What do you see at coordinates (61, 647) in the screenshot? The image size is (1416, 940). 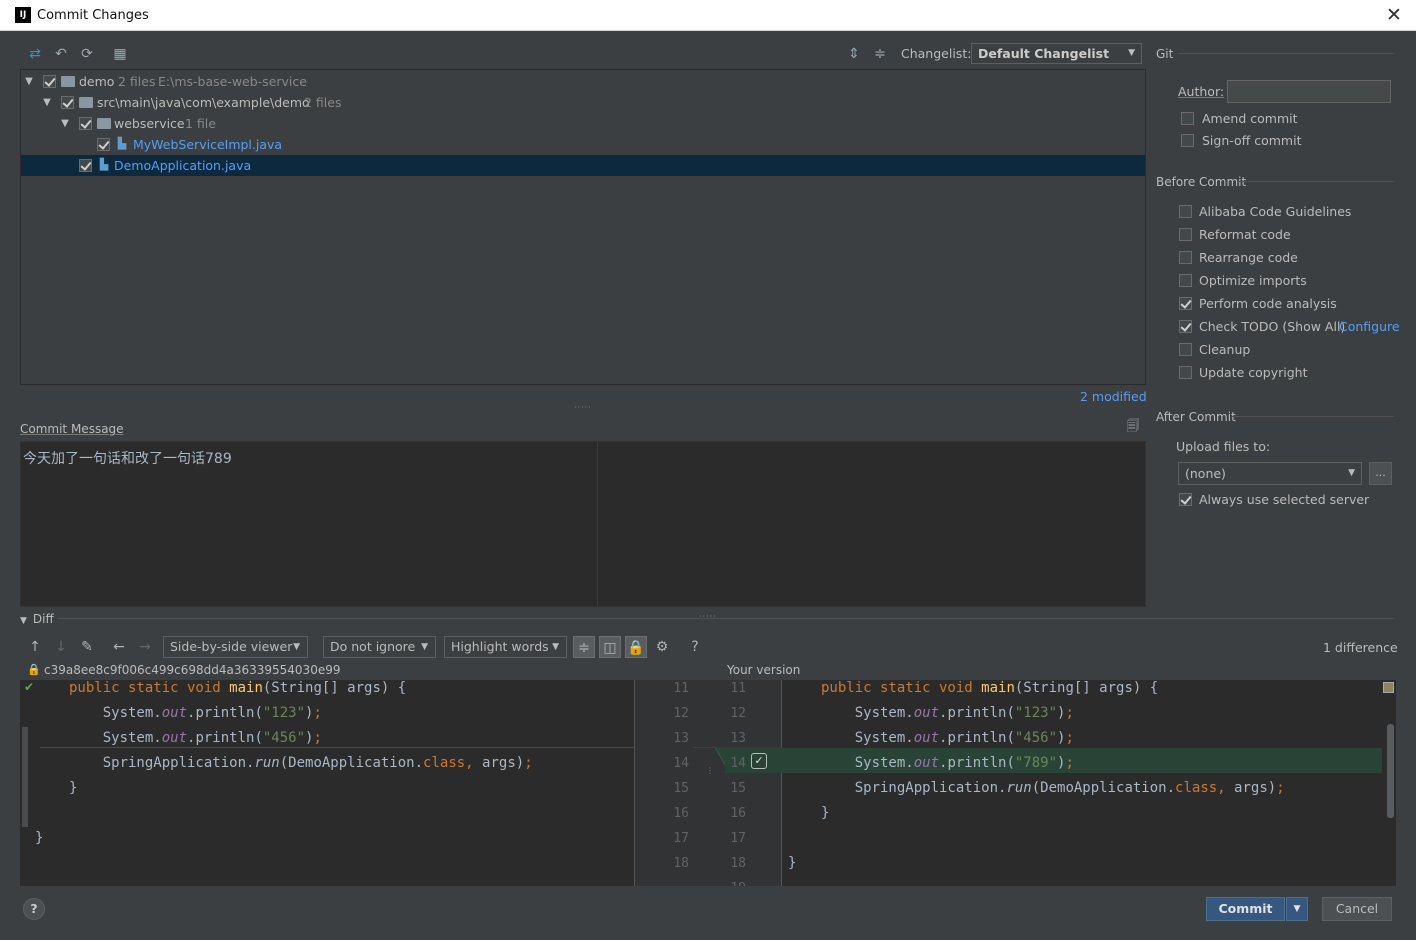 I see `next-difference-icon: ↓` at bounding box center [61, 647].